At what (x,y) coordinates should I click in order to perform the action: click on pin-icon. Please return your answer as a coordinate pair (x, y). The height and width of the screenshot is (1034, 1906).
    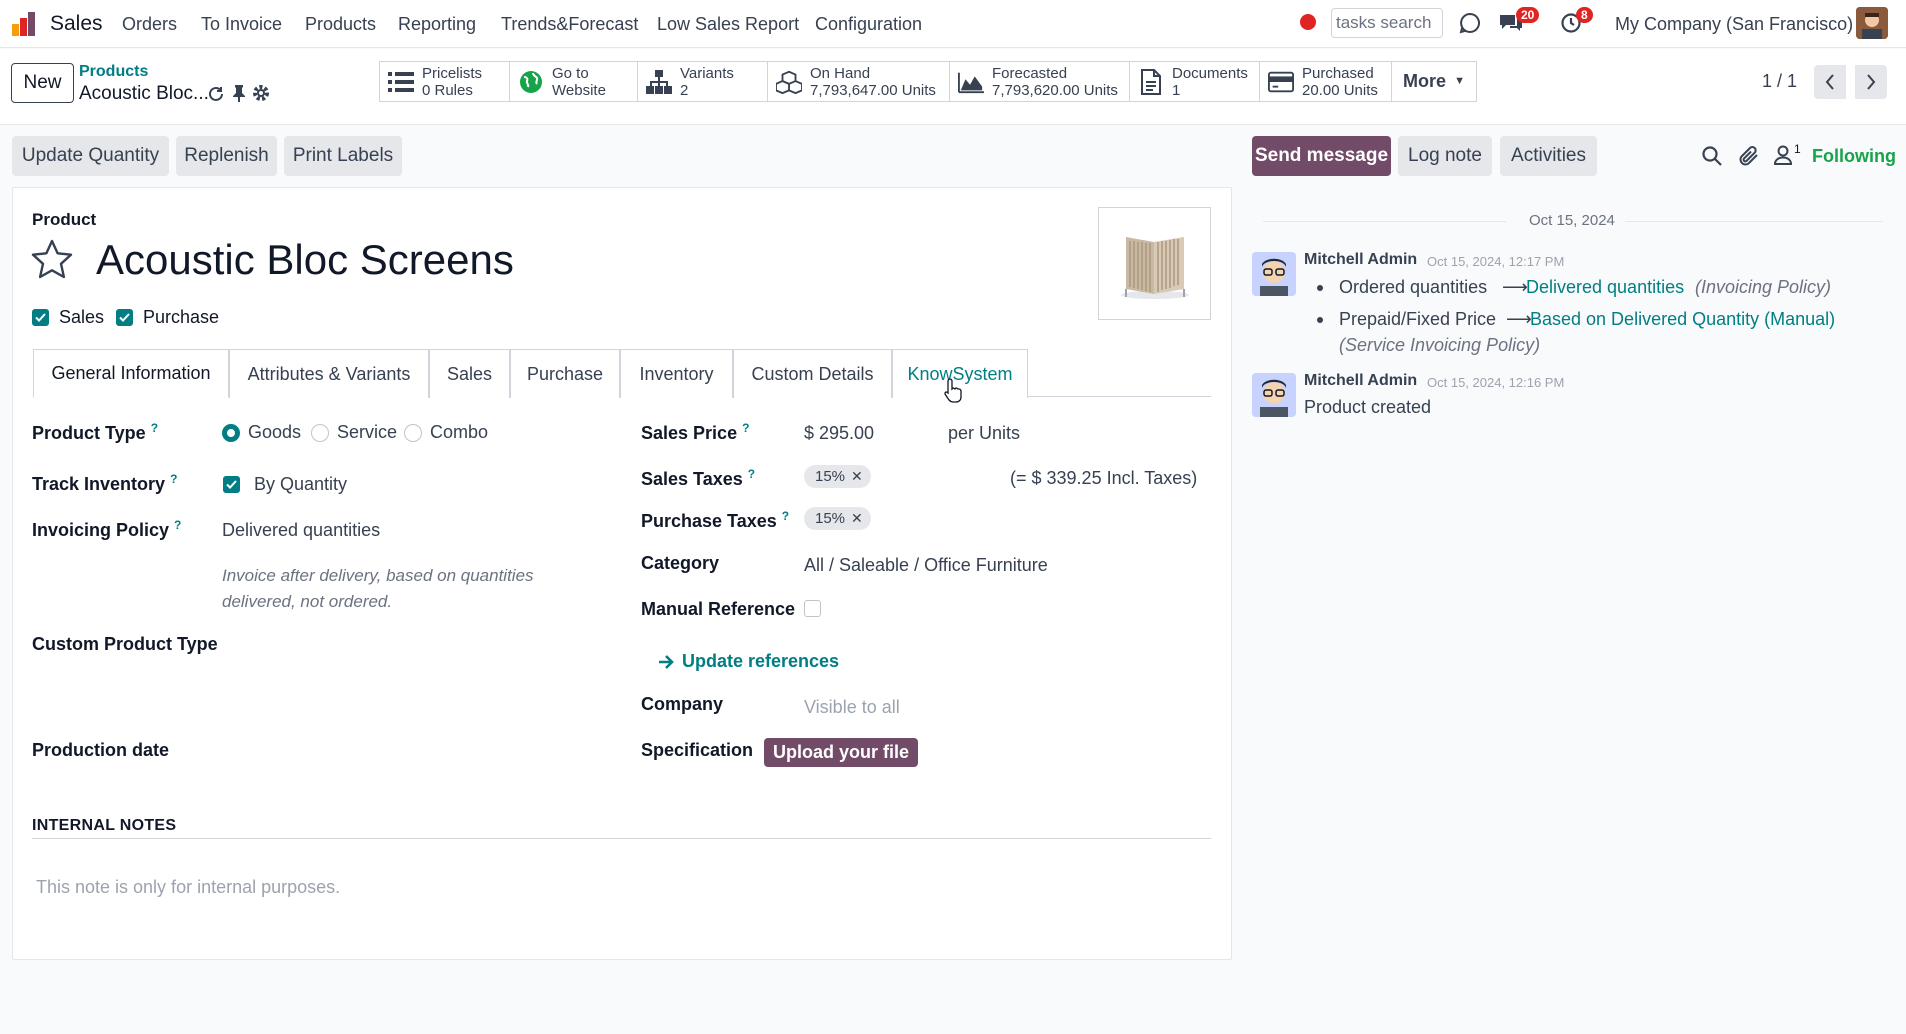
    Looking at the image, I should click on (239, 95).